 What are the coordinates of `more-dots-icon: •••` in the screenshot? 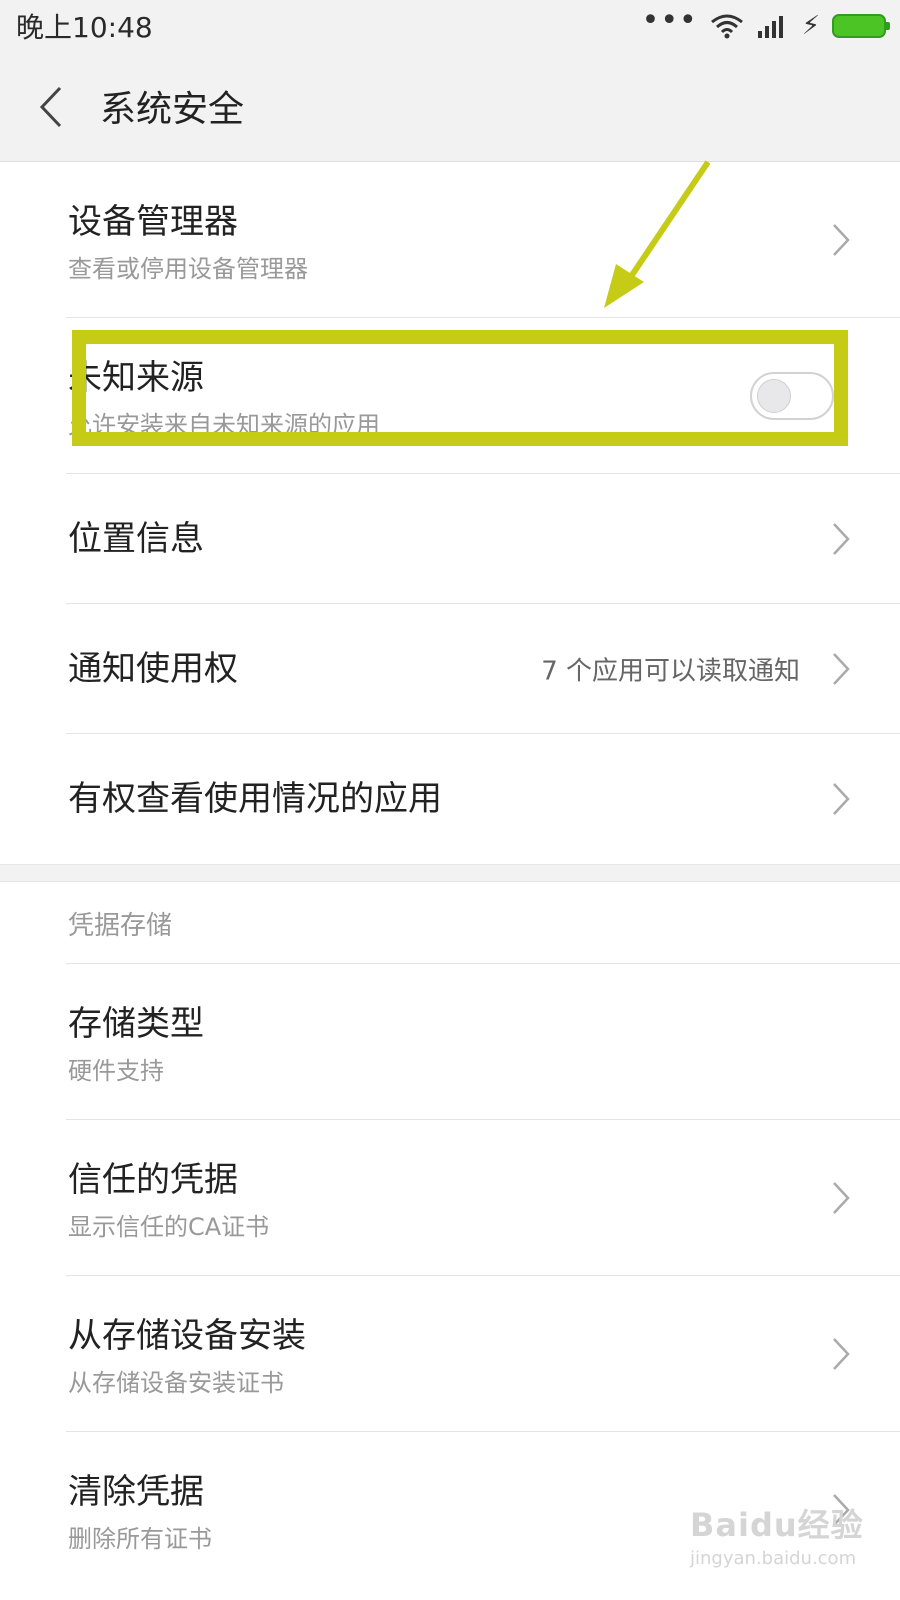 It's located at (669, 20).